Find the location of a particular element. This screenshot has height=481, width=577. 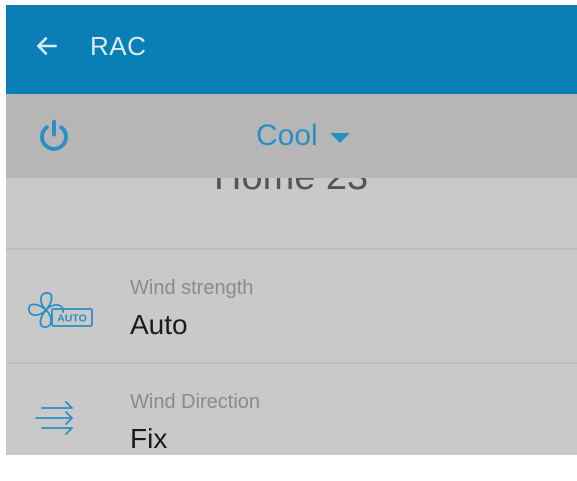

mode-dropdown: Cool is located at coordinates (303, 136).